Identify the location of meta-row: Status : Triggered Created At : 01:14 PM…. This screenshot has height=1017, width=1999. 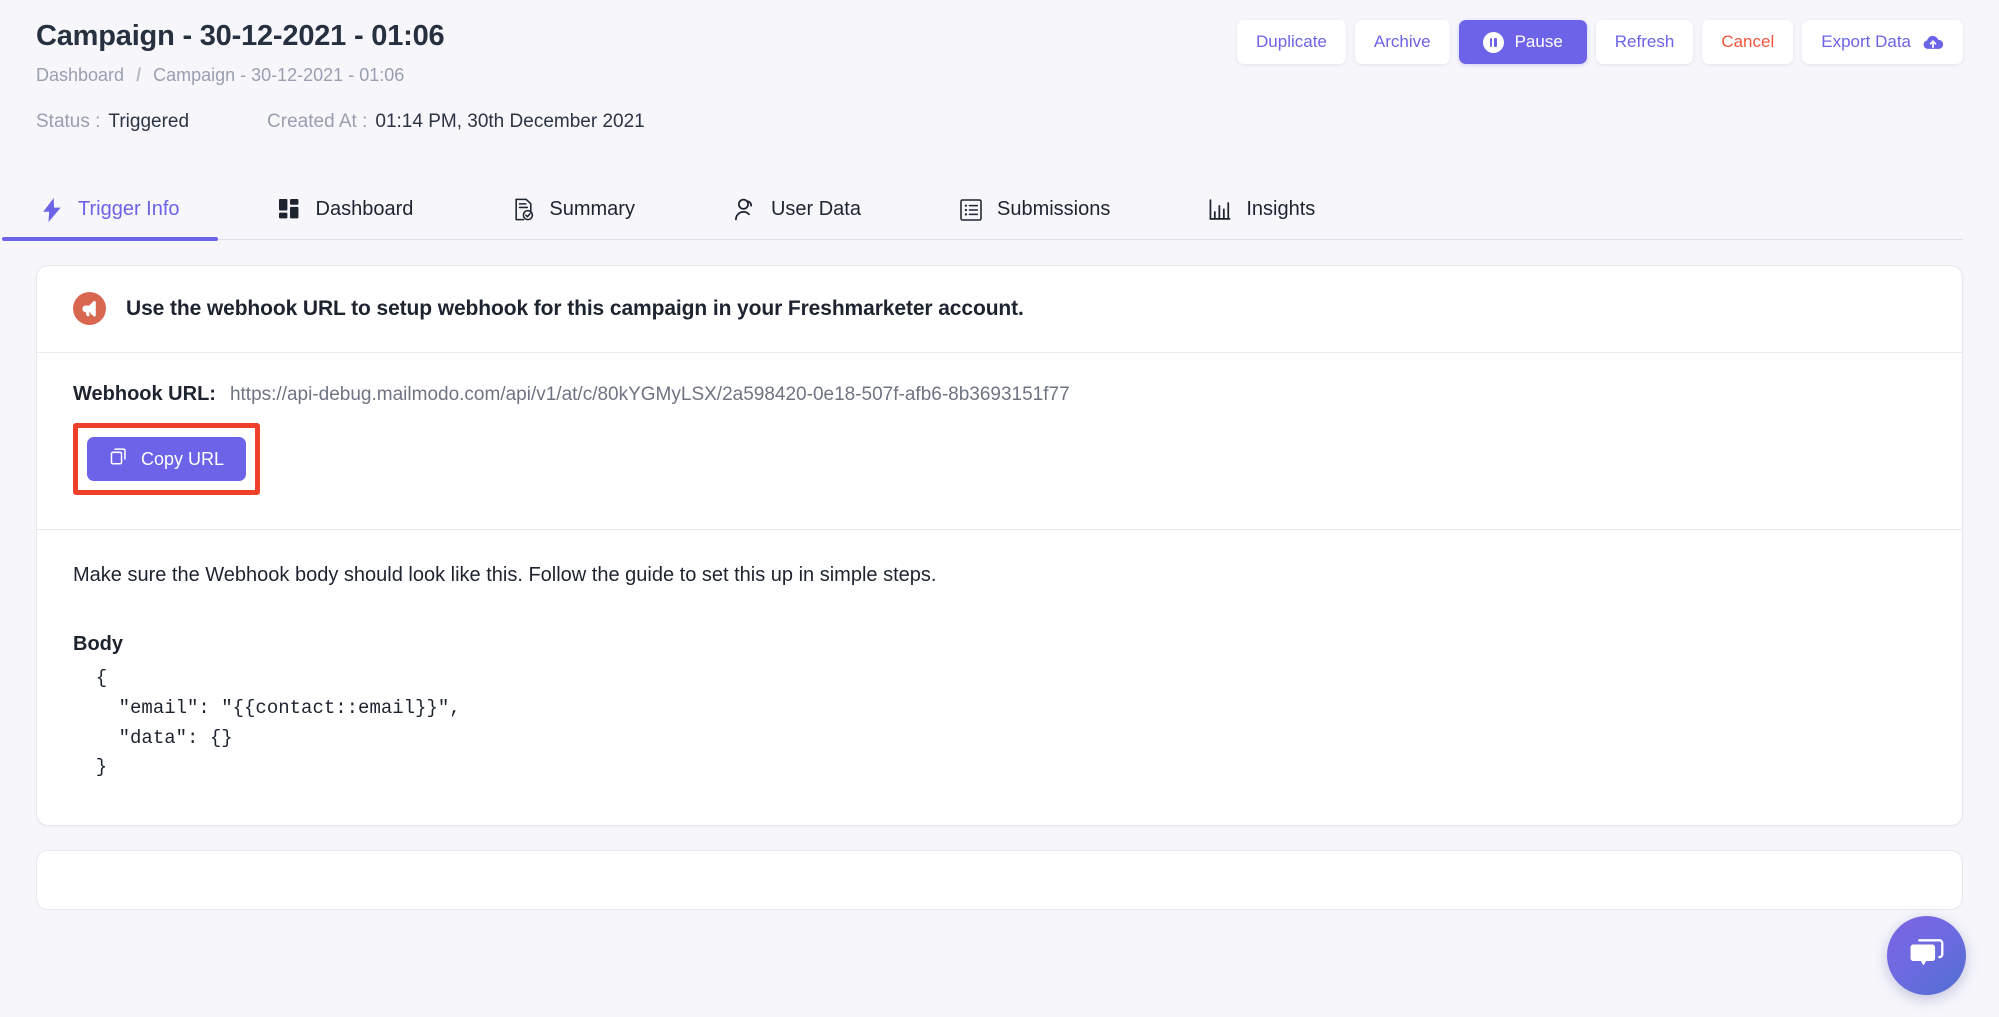
(999, 122).